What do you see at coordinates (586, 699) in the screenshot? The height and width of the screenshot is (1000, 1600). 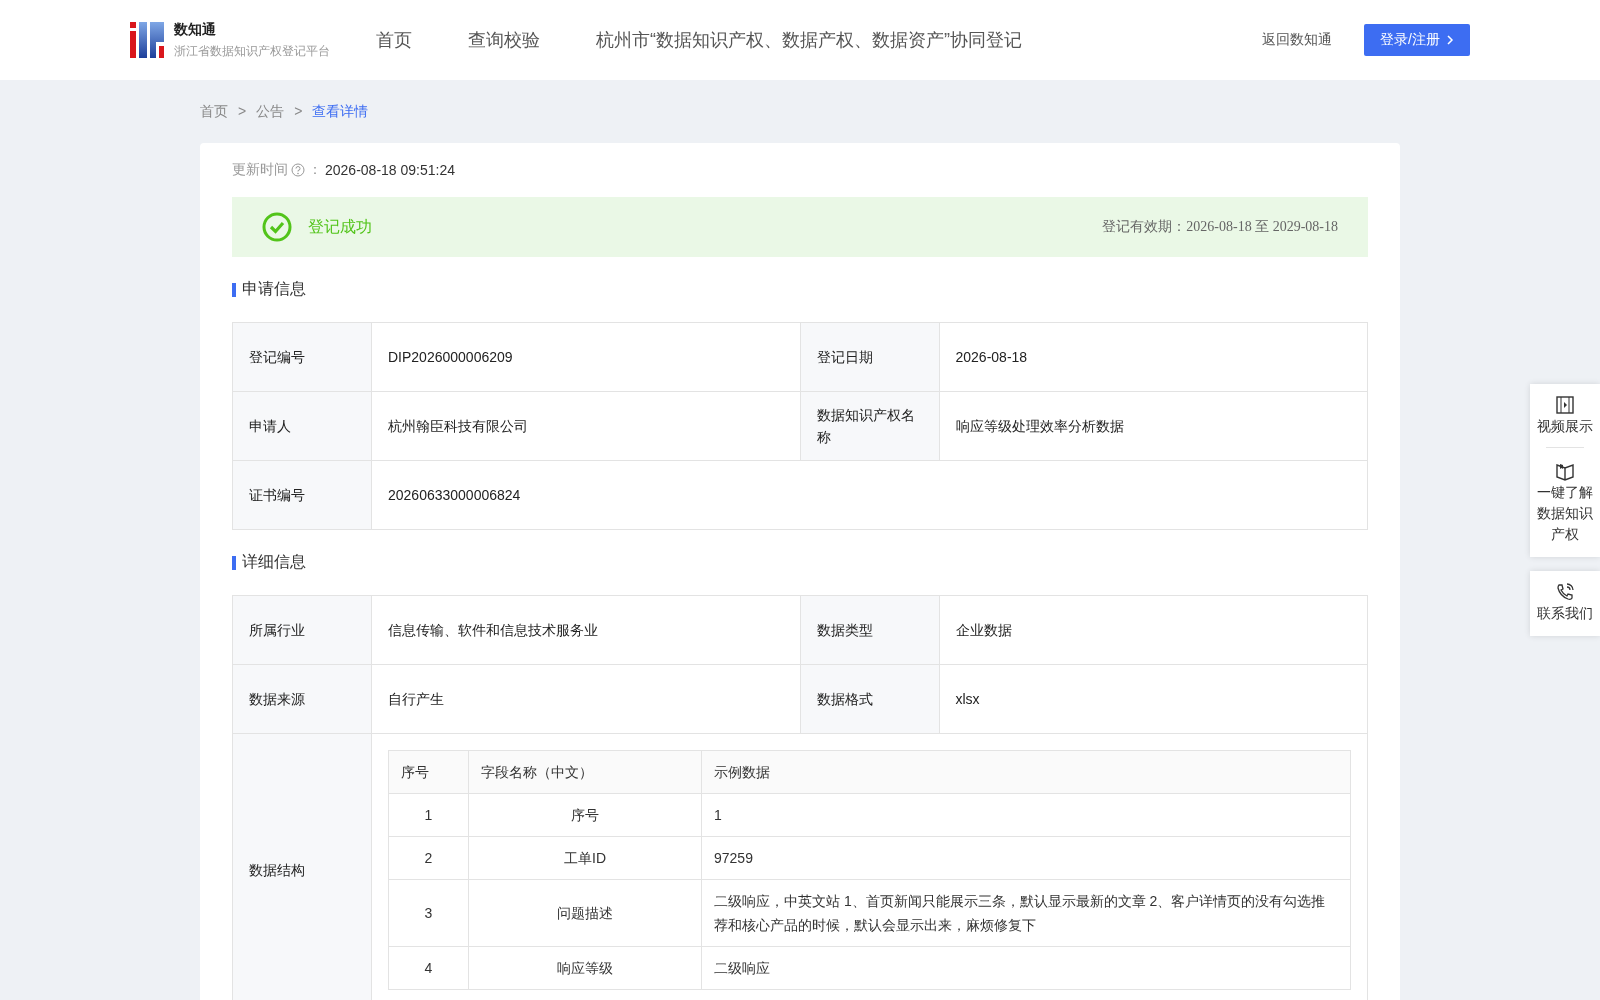 I see `field-value: 自行产生` at bounding box center [586, 699].